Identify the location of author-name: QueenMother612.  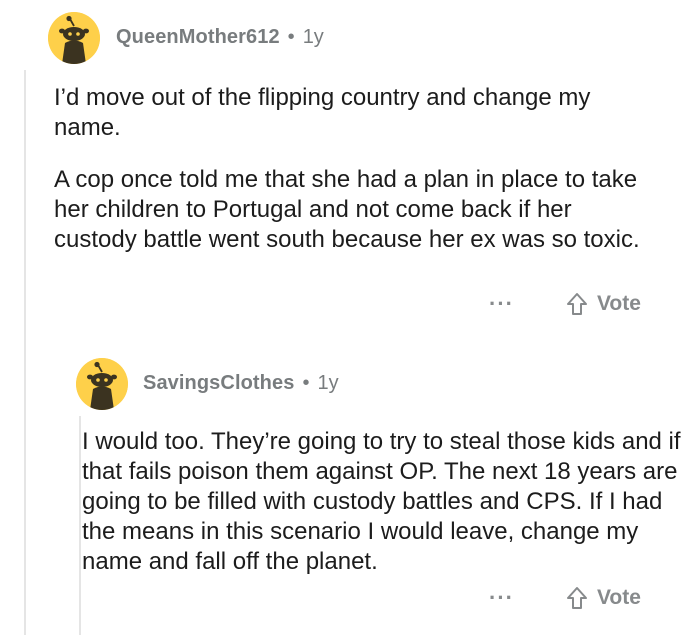
(198, 37).